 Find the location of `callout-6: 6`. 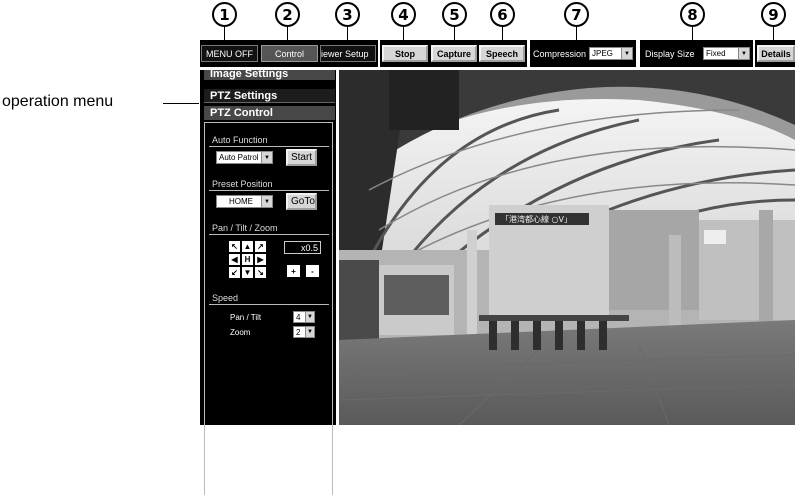

callout-6: 6 is located at coordinates (502, 14).